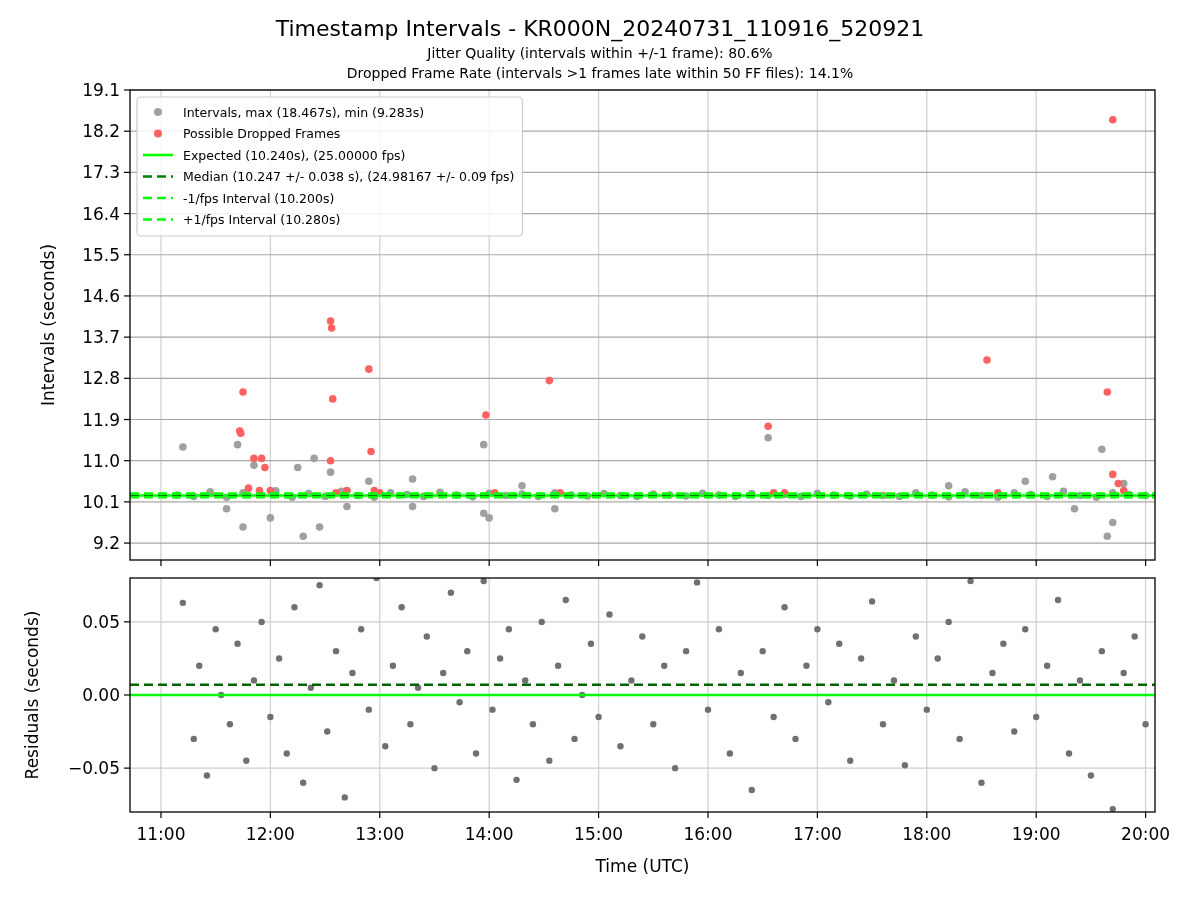 The image size is (1200, 900). Describe the element at coordinates (101, 378) in the screenshot. I see `tick-label: 12.8` at that location.